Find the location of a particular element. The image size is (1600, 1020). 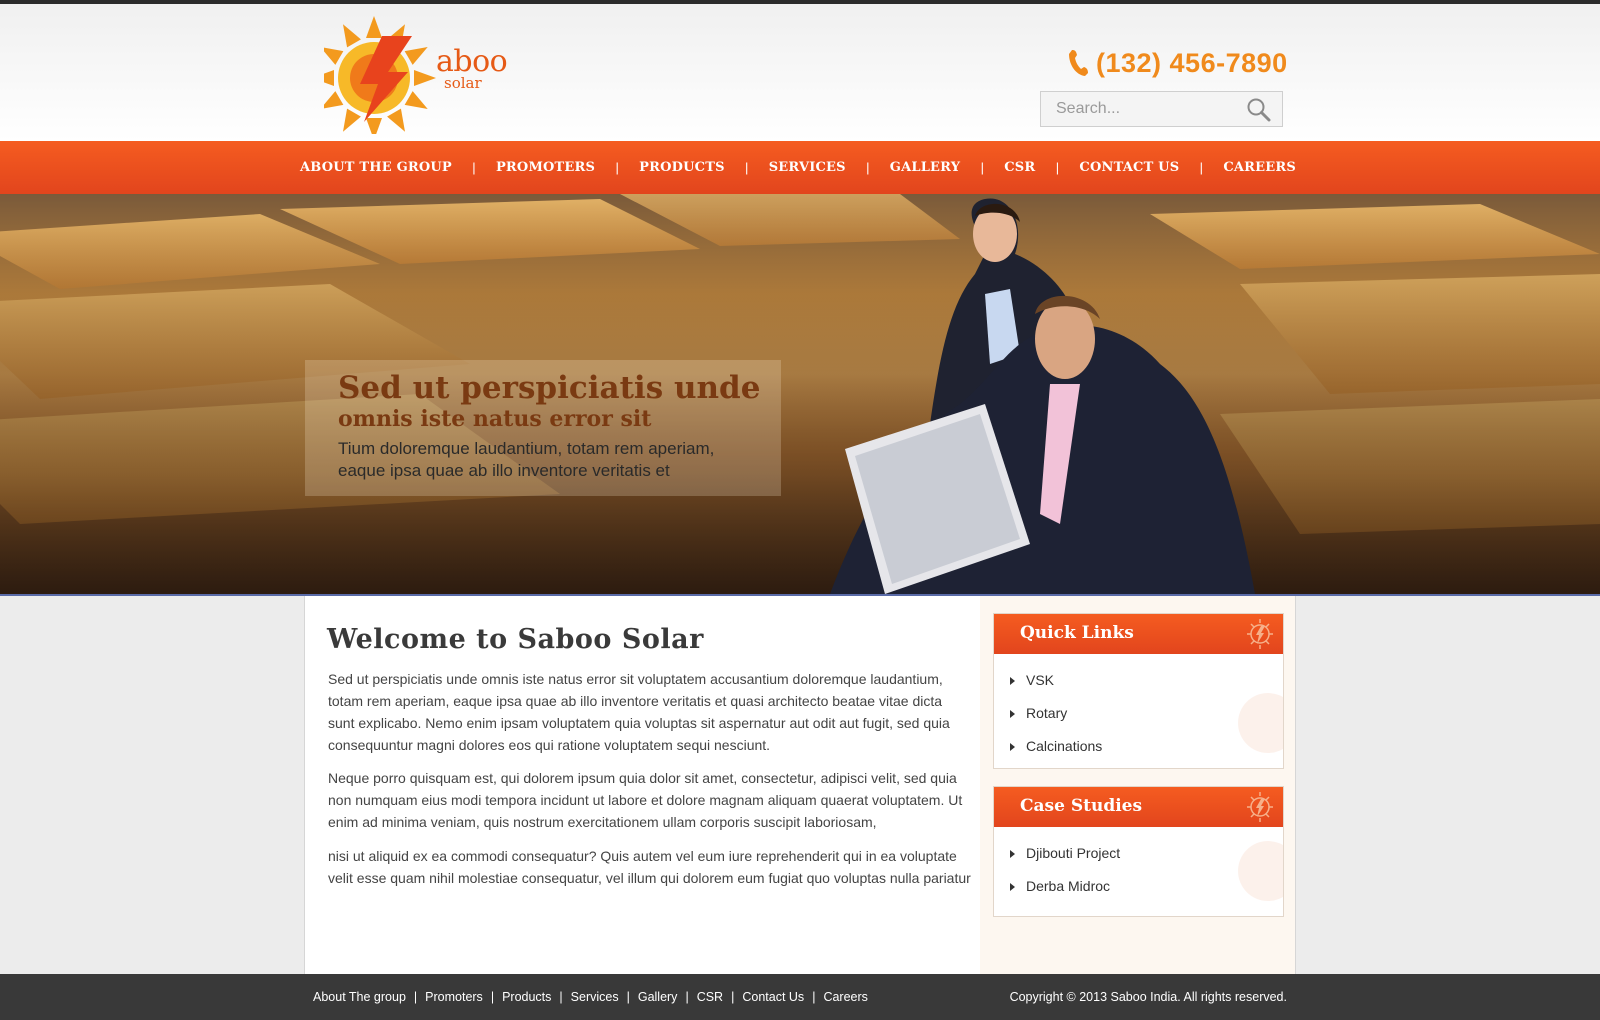

footer-link-csr: CSR is located at coordinates (710, 997).